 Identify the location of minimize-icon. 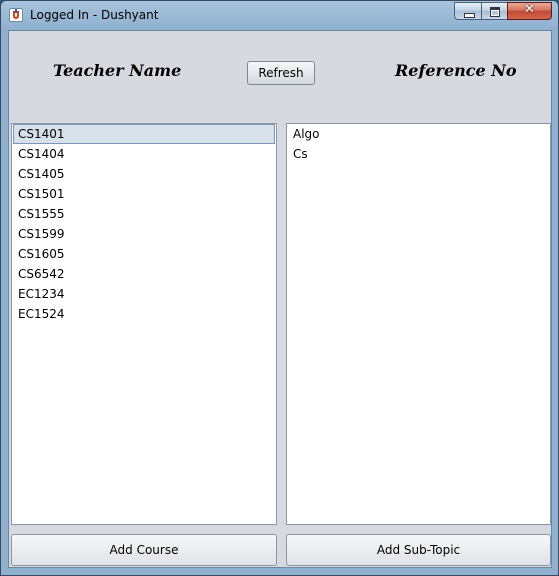
(469, 15).